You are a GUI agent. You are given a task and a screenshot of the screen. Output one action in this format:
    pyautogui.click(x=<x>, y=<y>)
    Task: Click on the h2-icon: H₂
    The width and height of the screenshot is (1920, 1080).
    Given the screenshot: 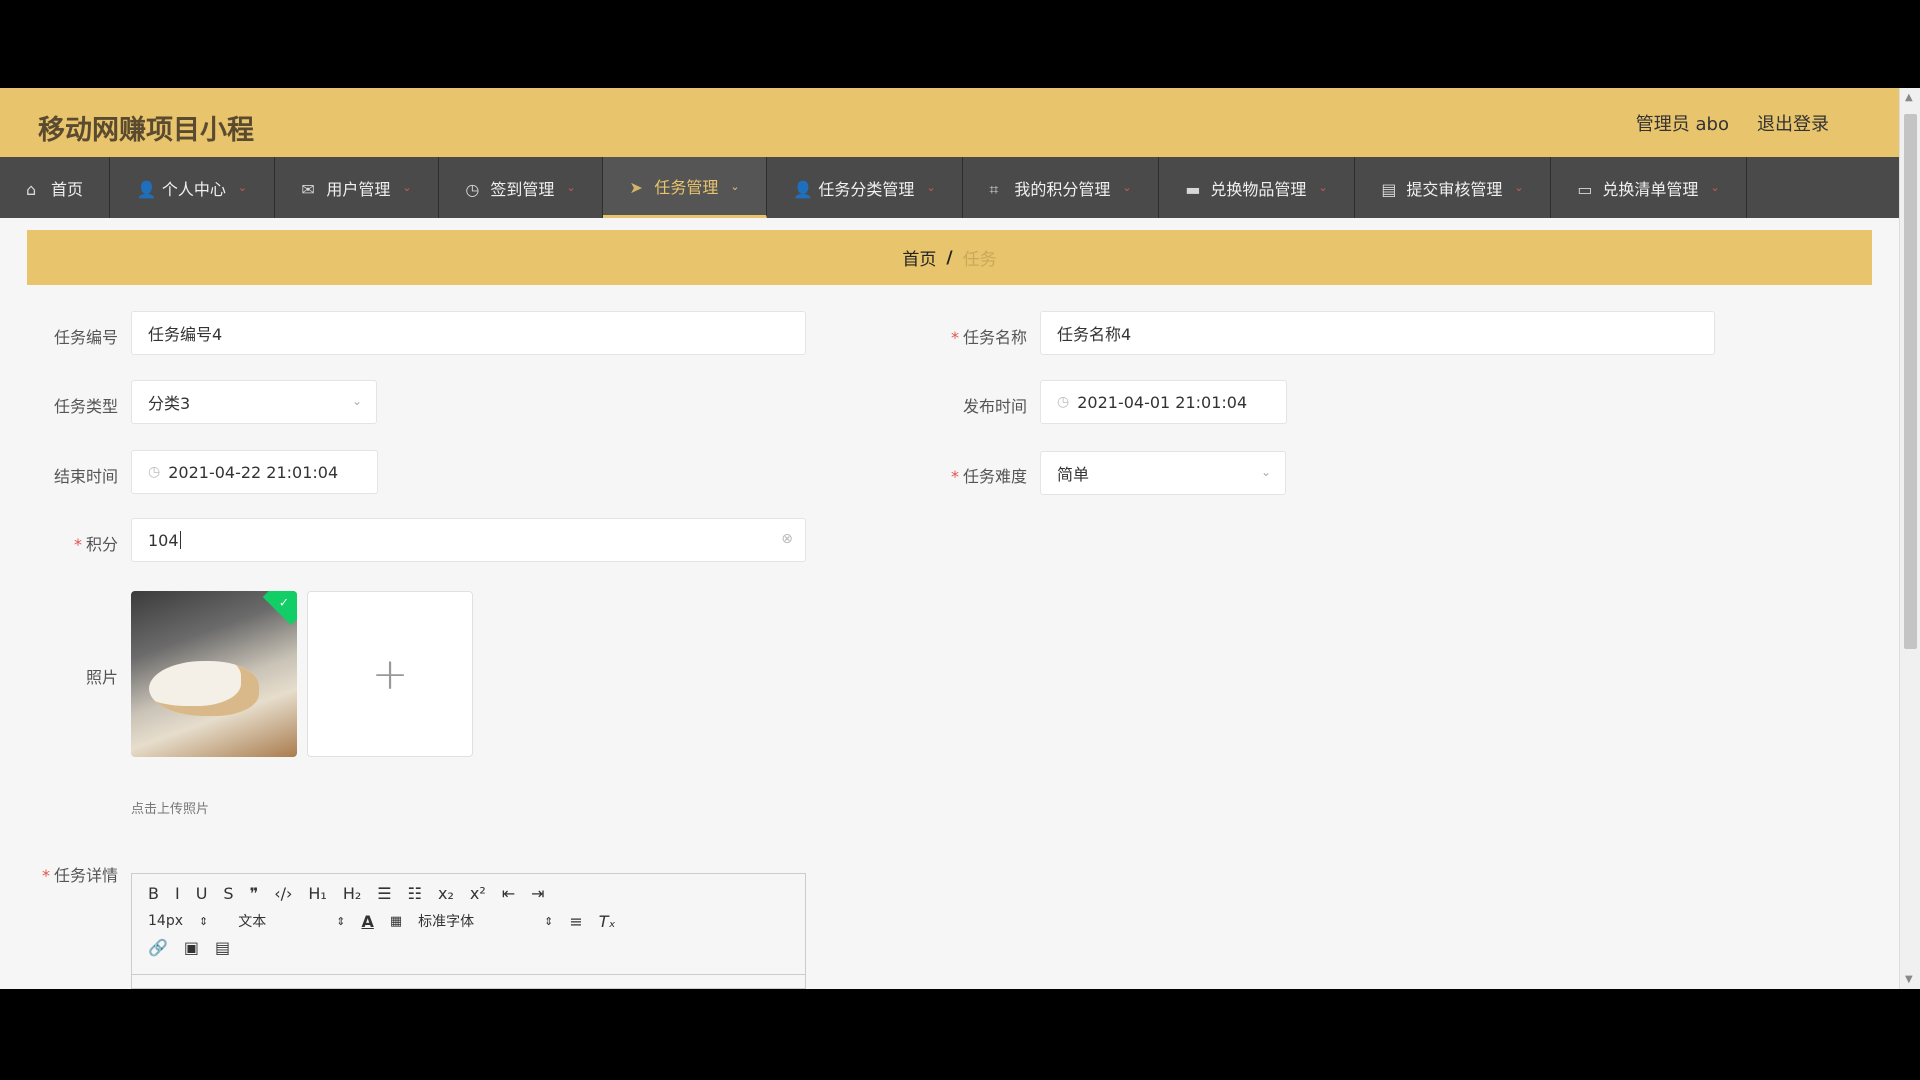 What is the action you would take?
    pyautogui.click(x=352, y=893)
    